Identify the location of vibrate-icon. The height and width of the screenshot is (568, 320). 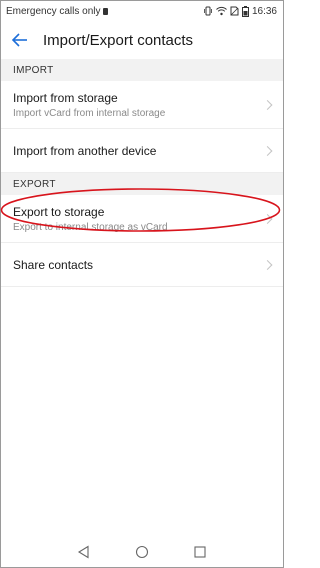
(208, 11).